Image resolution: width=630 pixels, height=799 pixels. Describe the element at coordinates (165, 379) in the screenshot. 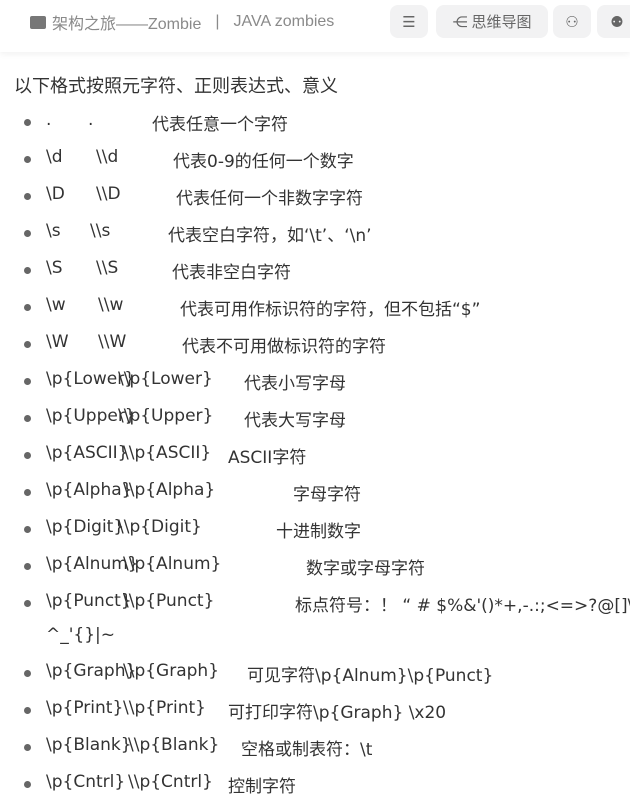

I see `regex: \\p{Lower}` at that location.